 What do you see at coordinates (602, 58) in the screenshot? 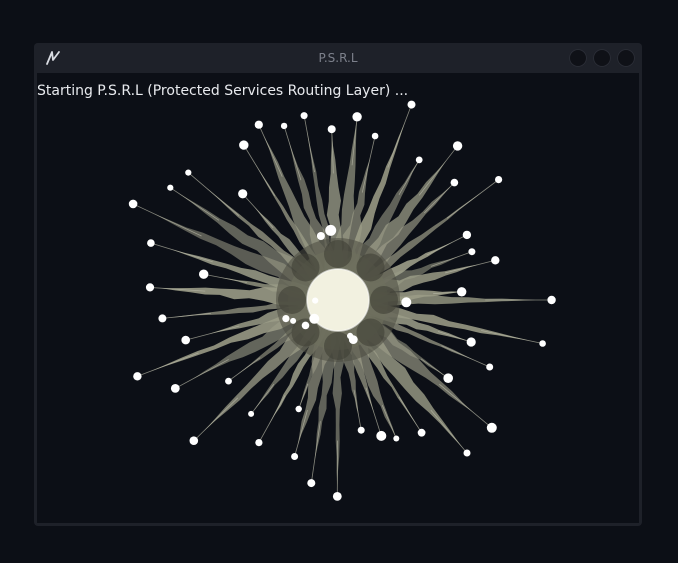
I see `maximize-button` at bounding box center [602, 58].